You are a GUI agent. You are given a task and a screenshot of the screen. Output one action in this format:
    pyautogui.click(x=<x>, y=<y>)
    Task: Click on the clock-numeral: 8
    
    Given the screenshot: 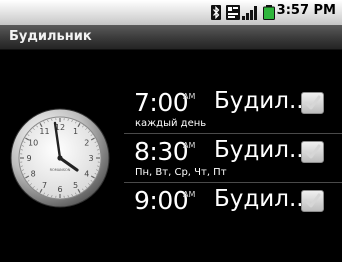 What is the action you would take?
    pyautogui.click(x=33, y=174)
    